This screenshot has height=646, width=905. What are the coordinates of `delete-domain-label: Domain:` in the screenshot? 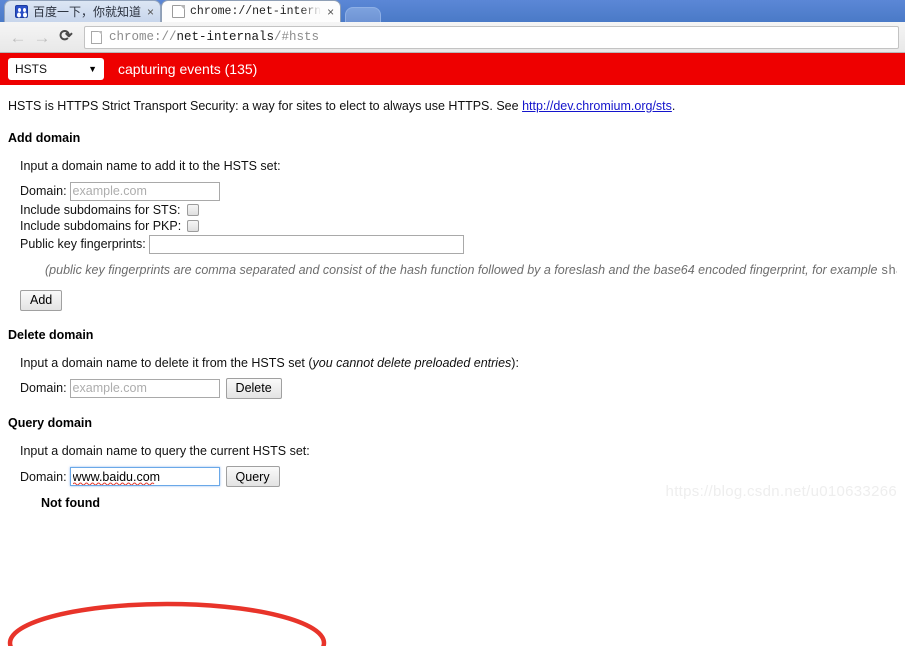 It's located at (43, 388).